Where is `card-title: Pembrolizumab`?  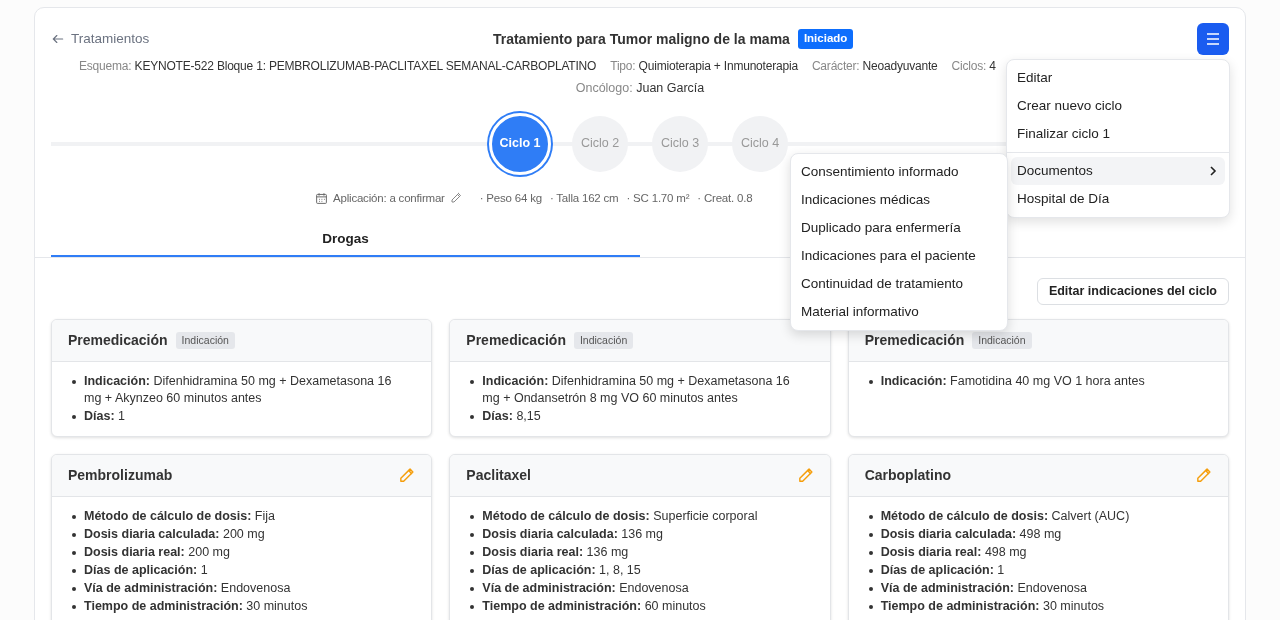
card-title: Pembrolizumab is located at coordinates (120, 475).